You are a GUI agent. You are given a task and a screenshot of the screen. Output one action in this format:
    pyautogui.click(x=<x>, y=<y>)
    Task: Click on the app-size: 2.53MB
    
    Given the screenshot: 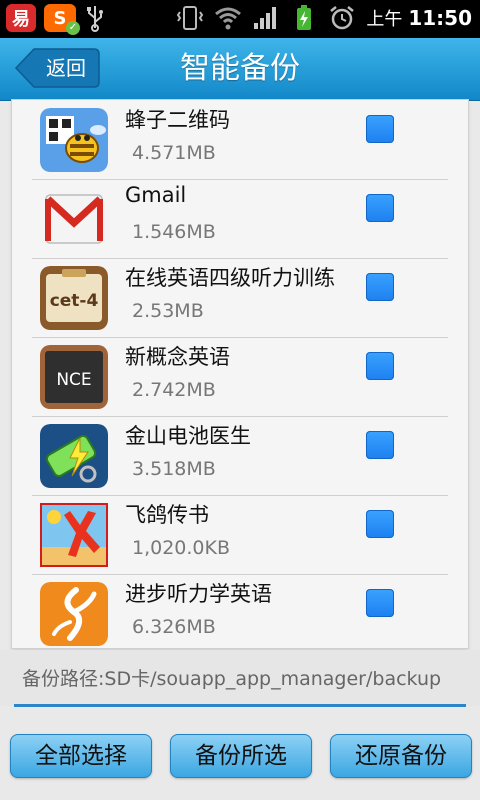 What is the action you would take?
    pyautogui.click(x=168, y=311)
    